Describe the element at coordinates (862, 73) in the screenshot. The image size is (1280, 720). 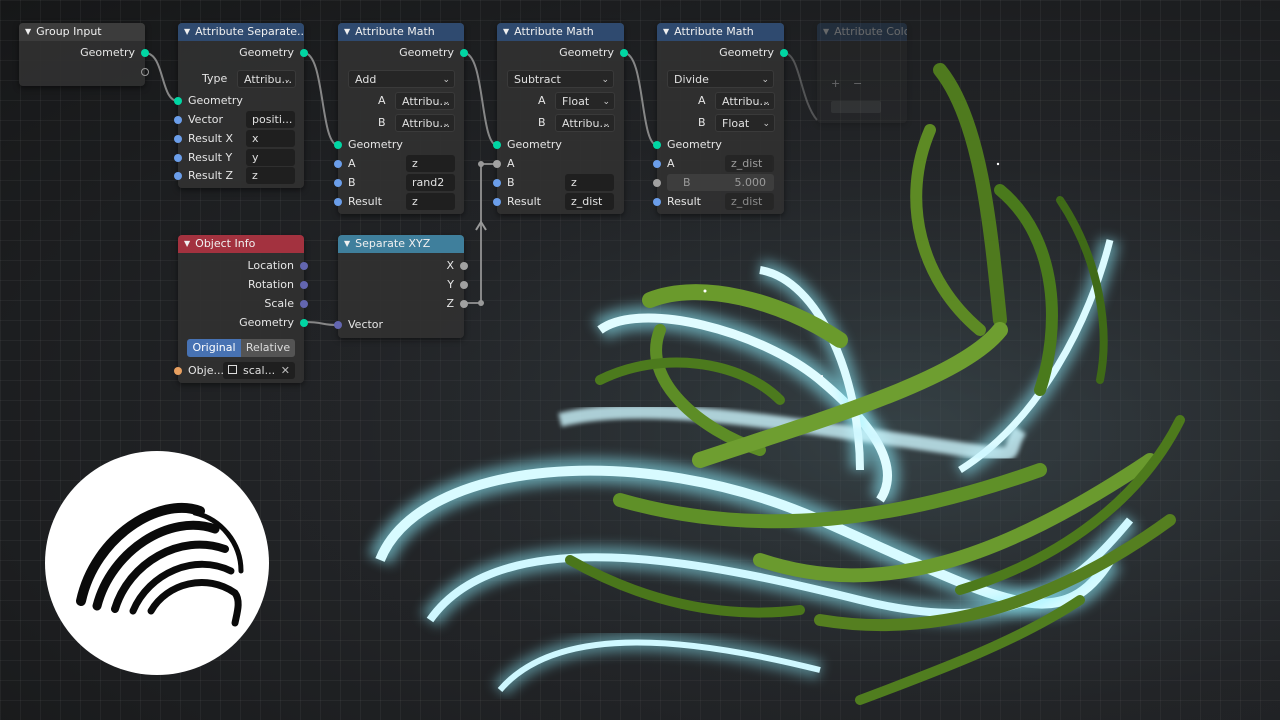
I see `attribute-color-ramp-node: ▼ Attribute Color R... + −` at that location.